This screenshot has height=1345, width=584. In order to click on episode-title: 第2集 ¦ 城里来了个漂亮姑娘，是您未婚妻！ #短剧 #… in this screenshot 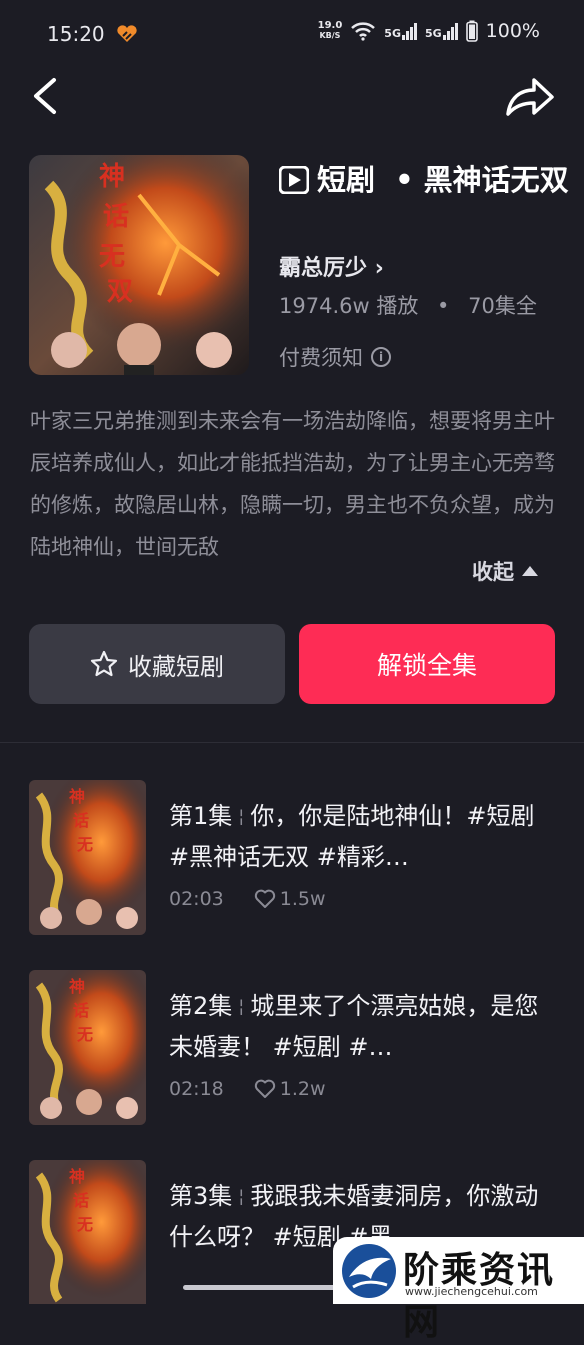, I will do `click(354, 1026)`.